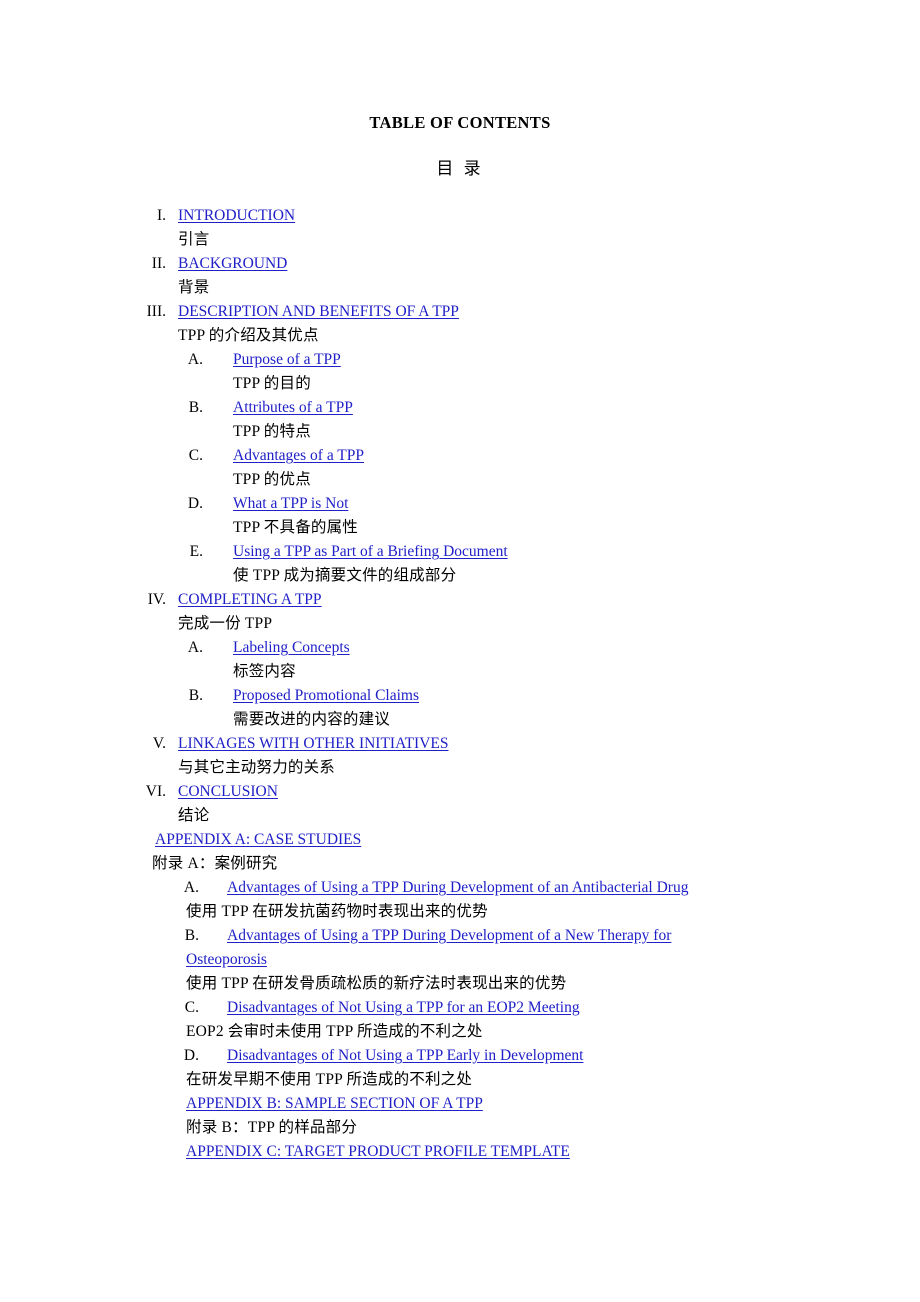  What do you see at coordinates (298, 456) in the screenshot?
I see `toc-link-advantages: Advantages of a TPP` at bounding box center [298, 456].